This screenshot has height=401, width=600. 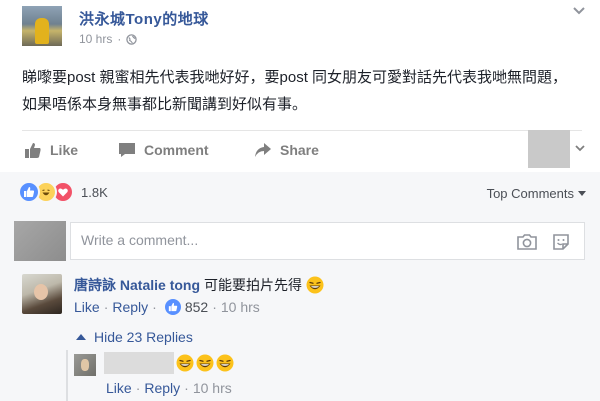 What do you see at coordinates (64, 150) in the screenshot?
I see `like-label: Like` at bounding box center [64, 150].